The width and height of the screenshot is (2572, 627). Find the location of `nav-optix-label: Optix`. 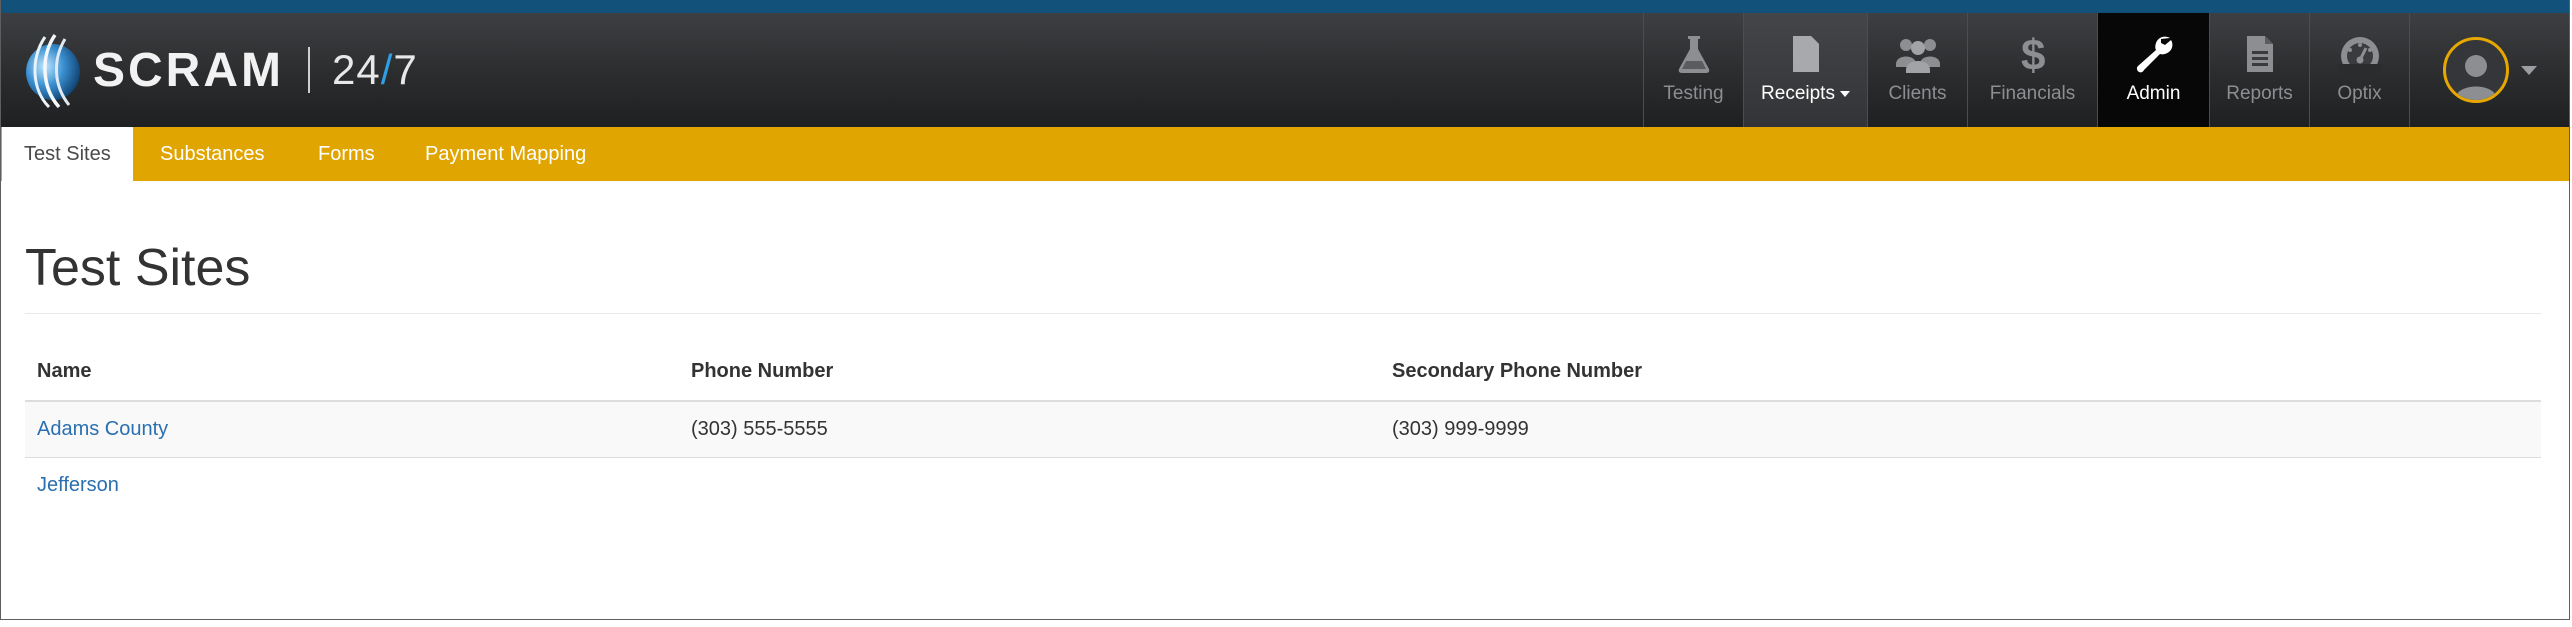

nav-optix-label: Optix is located at coordinates (2359, 93).